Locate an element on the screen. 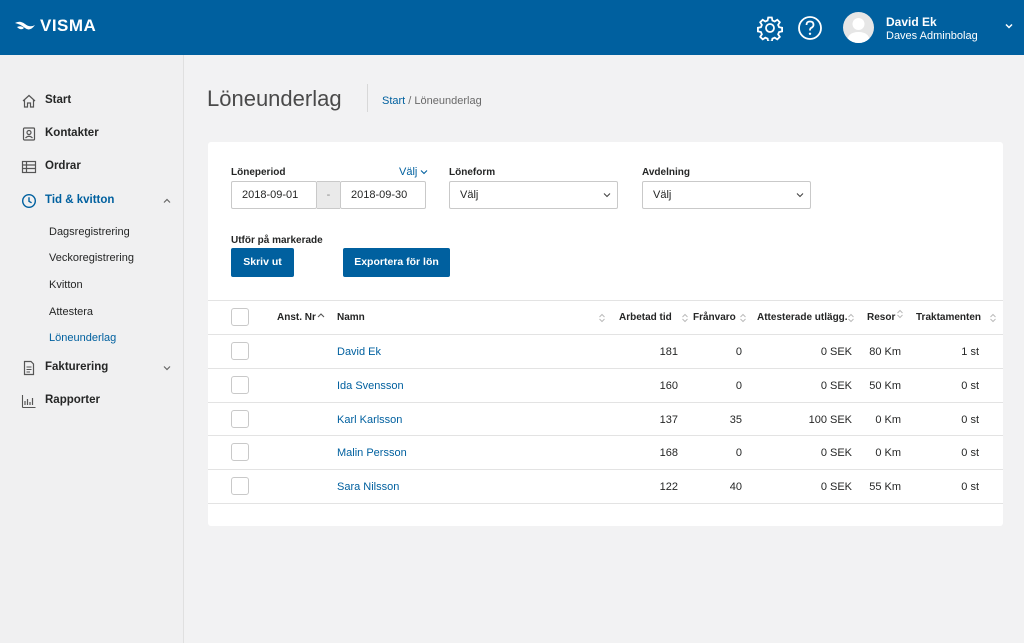  sidebar-item-start: Start is located at coordinates (92, 101).